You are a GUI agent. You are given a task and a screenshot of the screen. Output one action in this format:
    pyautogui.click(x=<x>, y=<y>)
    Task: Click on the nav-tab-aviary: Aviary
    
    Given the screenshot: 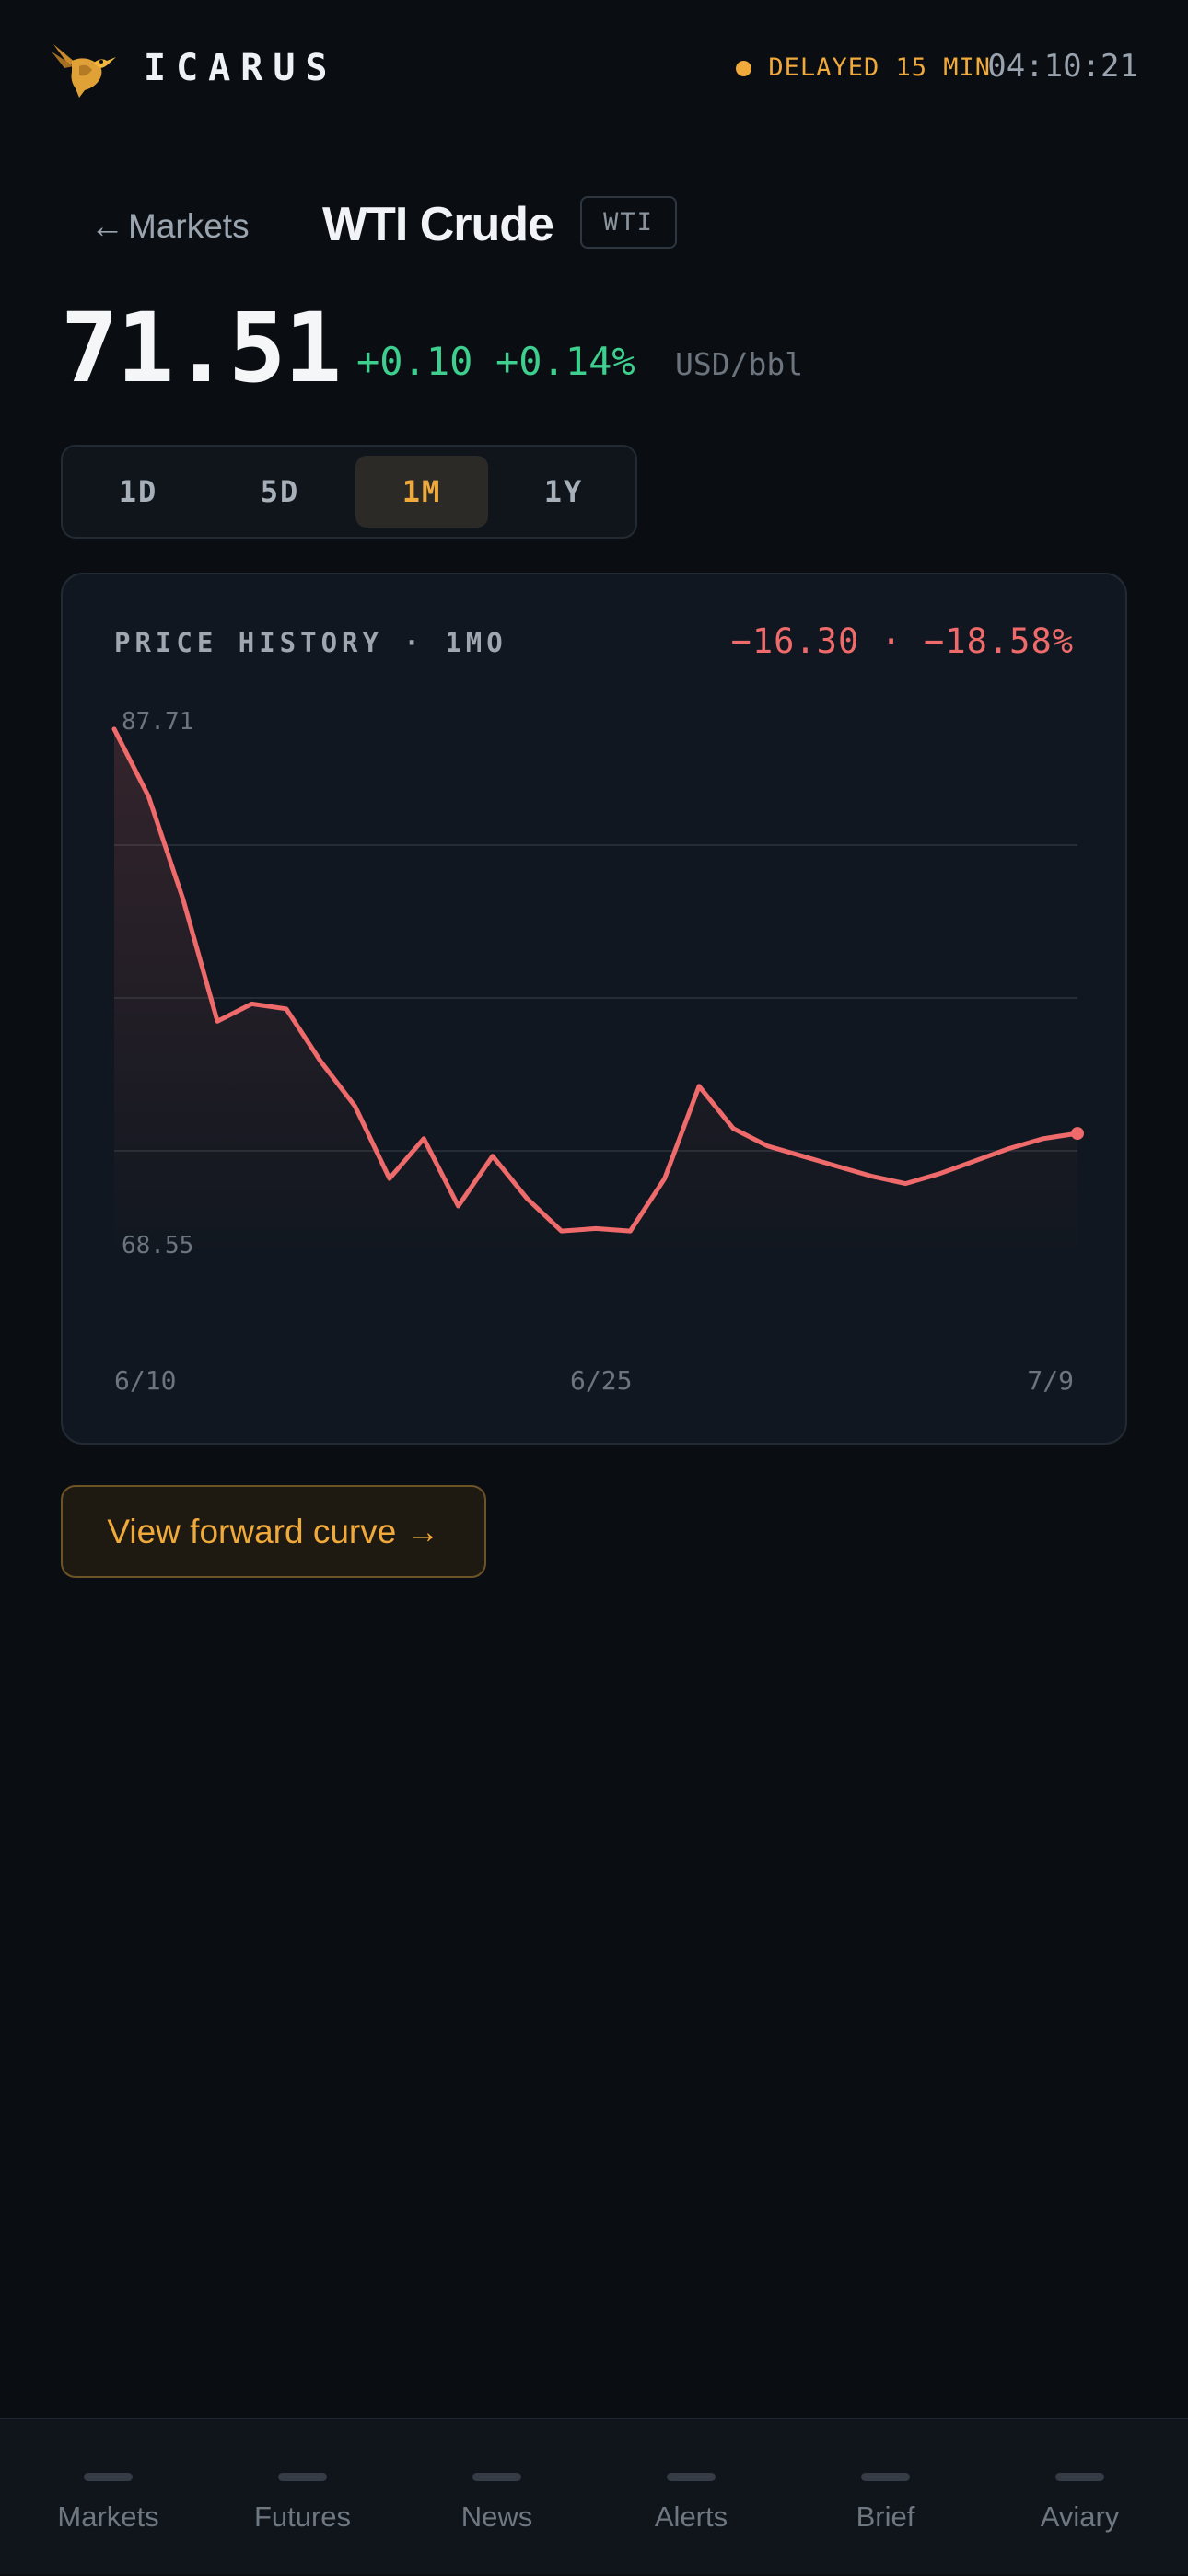 What is the action you would take?
    pyautogui.click(x=1080, y=2497)
    